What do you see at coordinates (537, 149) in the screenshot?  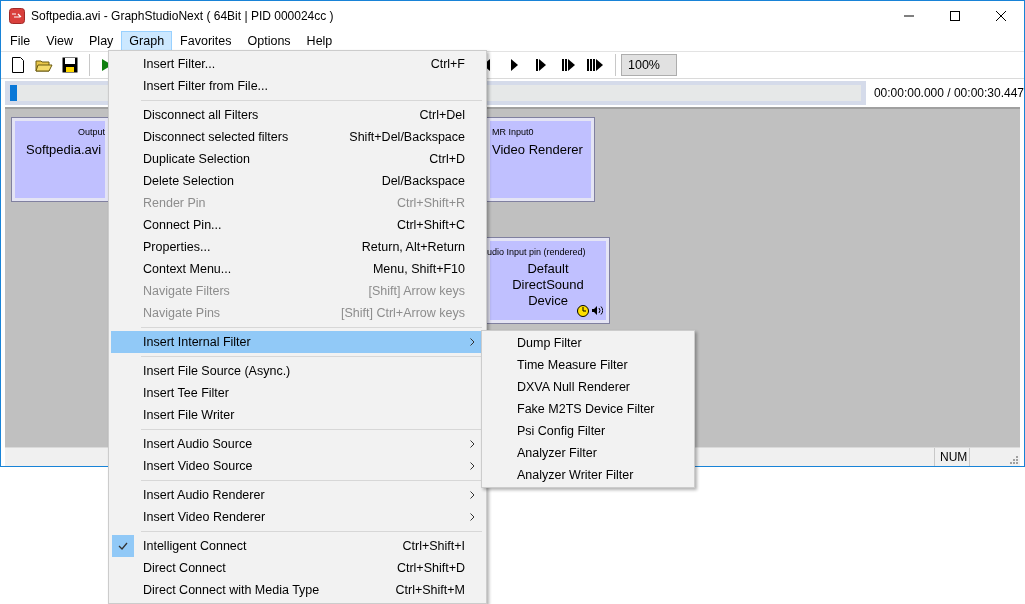 I see `filter-name: Video Renderer` at bounding box center [537, 149].